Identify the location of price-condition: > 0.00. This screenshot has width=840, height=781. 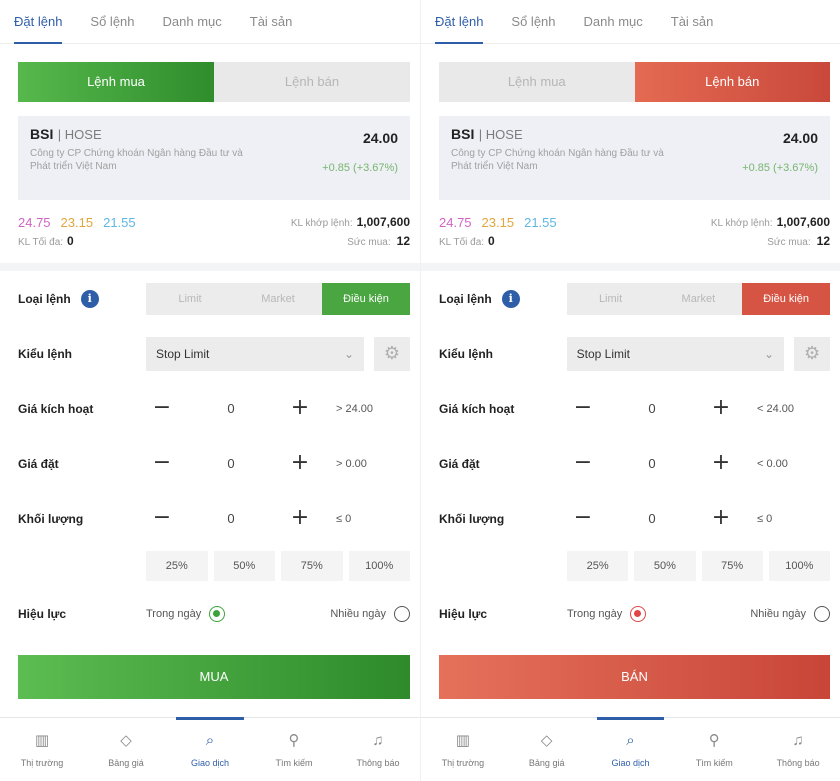
(351, 463).